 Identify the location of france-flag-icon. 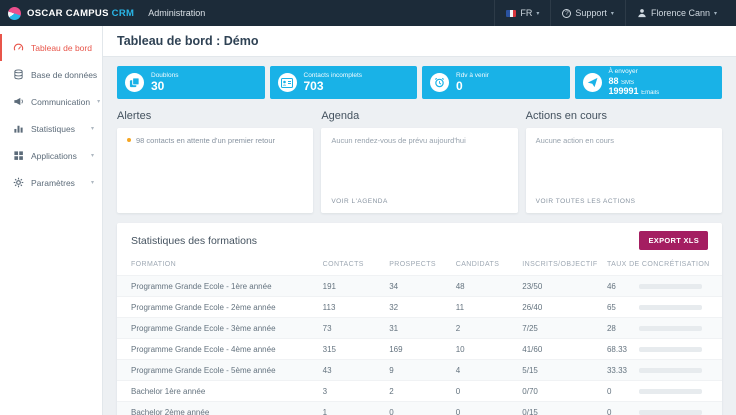
(511, 13).